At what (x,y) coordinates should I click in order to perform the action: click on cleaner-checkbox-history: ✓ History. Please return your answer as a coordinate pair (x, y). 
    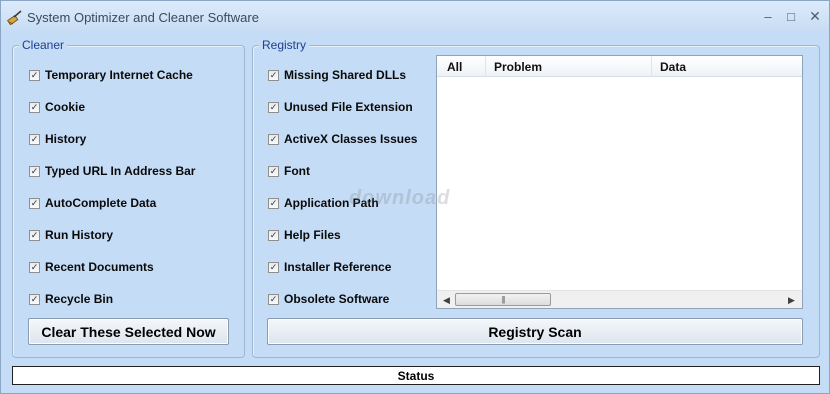
    Looking at the image, I should click on (57, 139).